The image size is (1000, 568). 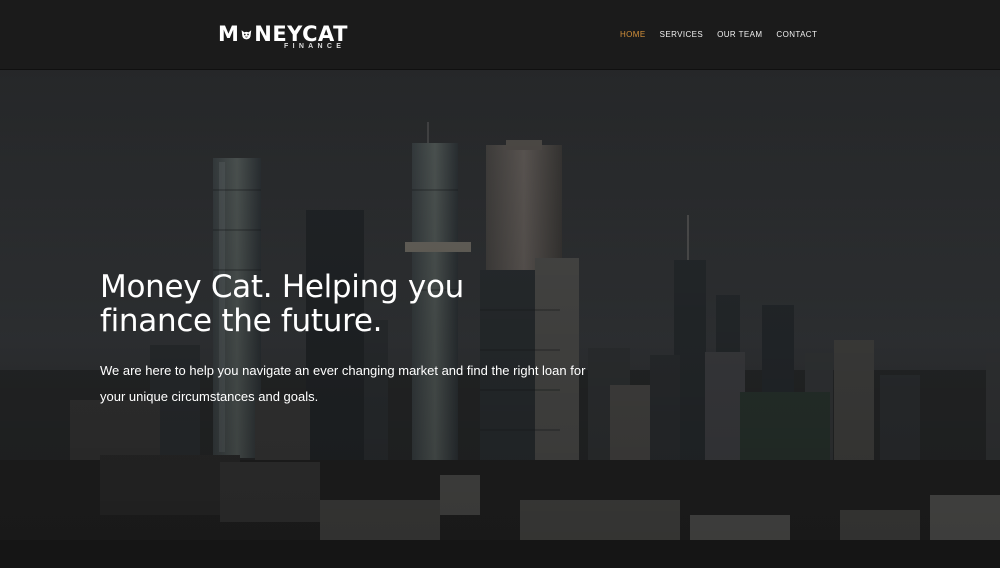 What do you see at coordinates (241, 321) in the screenshot?
I see `hero-title-line-2: finance the future.` at bounding box center [241, 321].